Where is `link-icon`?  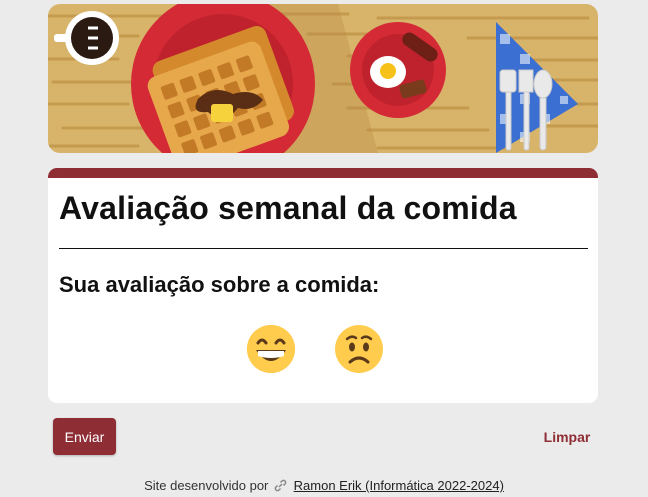 link-icon is located at coordinates (280, 487).